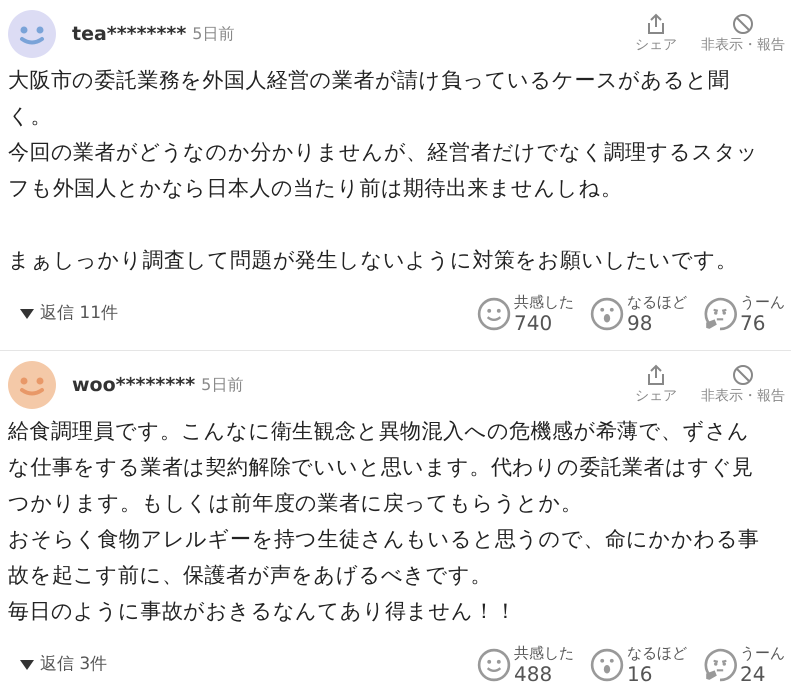  What do you see at coordinates (30, 116) in the screenshot?
I see `comment-text: く。` at bounding box center [30, 116].